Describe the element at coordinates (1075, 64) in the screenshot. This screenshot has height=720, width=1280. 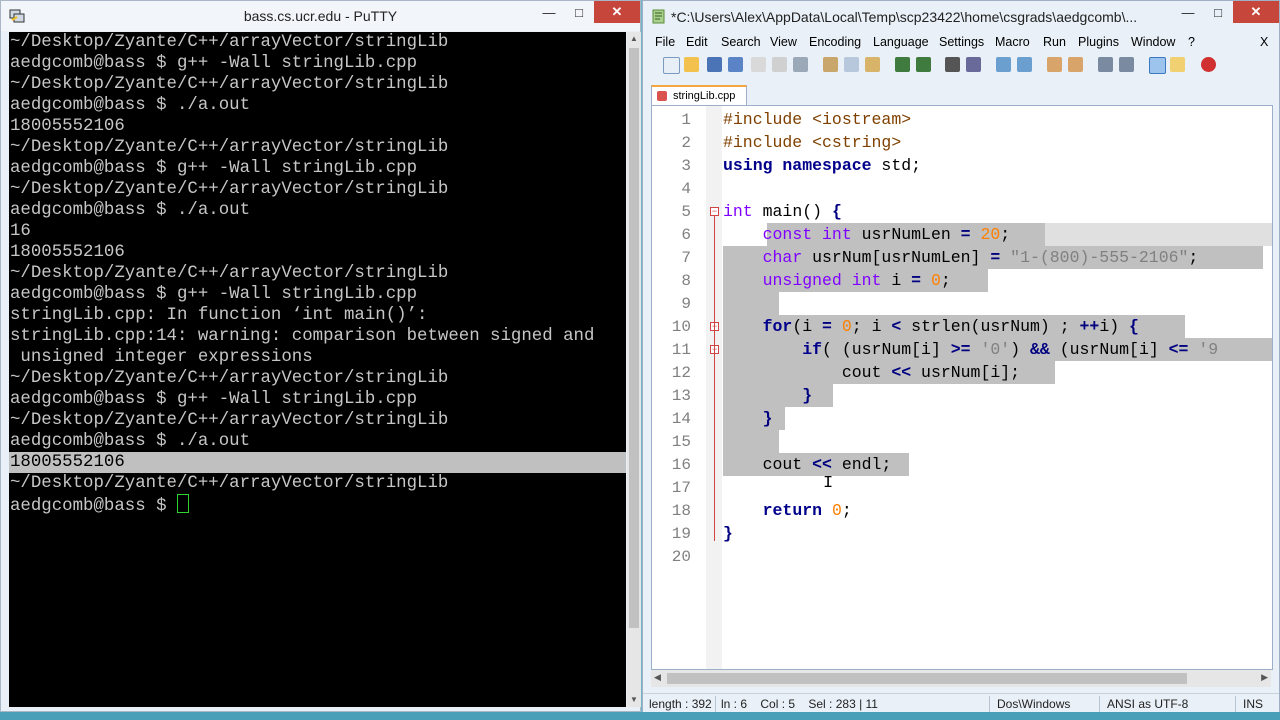
I see `sync-horizontal-icon` at that location.